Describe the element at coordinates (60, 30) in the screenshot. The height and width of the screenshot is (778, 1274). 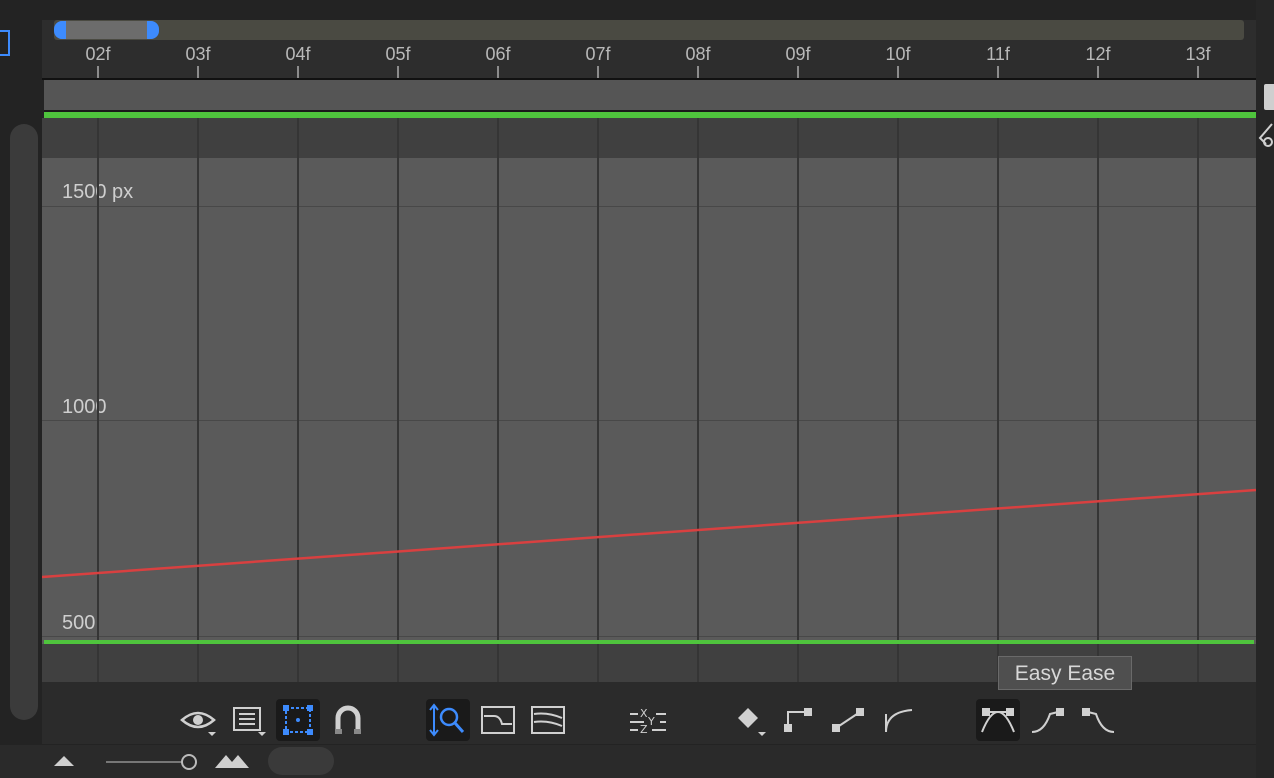
I see `navigator-start-handle` at that location.